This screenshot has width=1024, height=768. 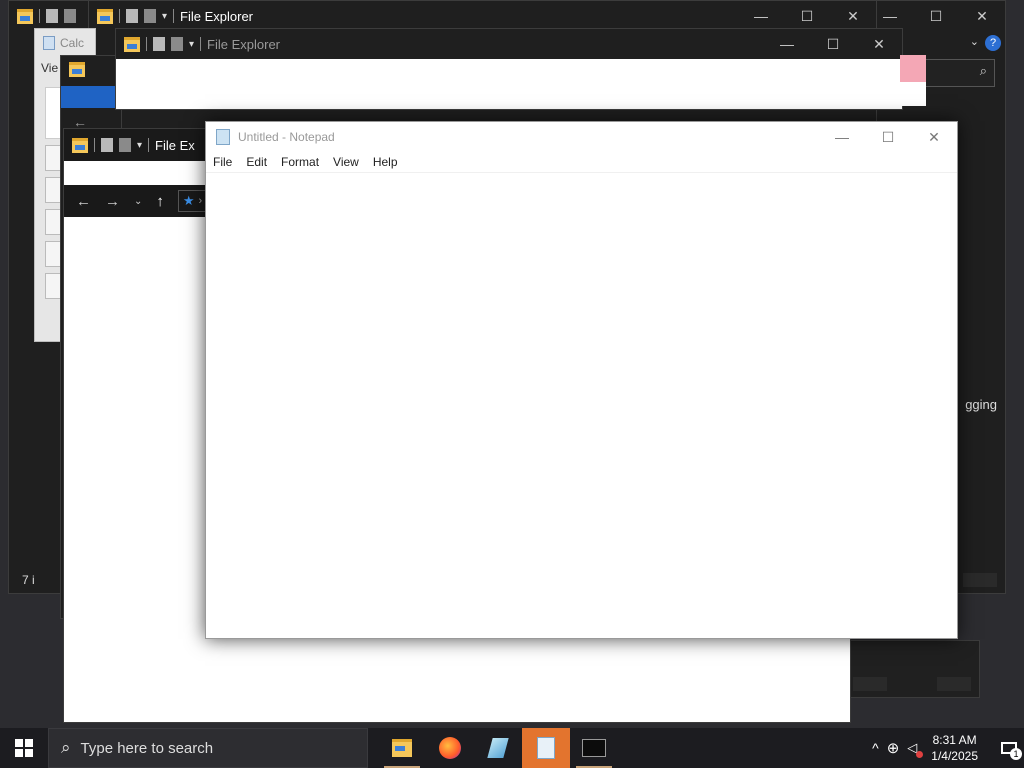 I want to click on menu-view: View, so click(x=346, y=162).